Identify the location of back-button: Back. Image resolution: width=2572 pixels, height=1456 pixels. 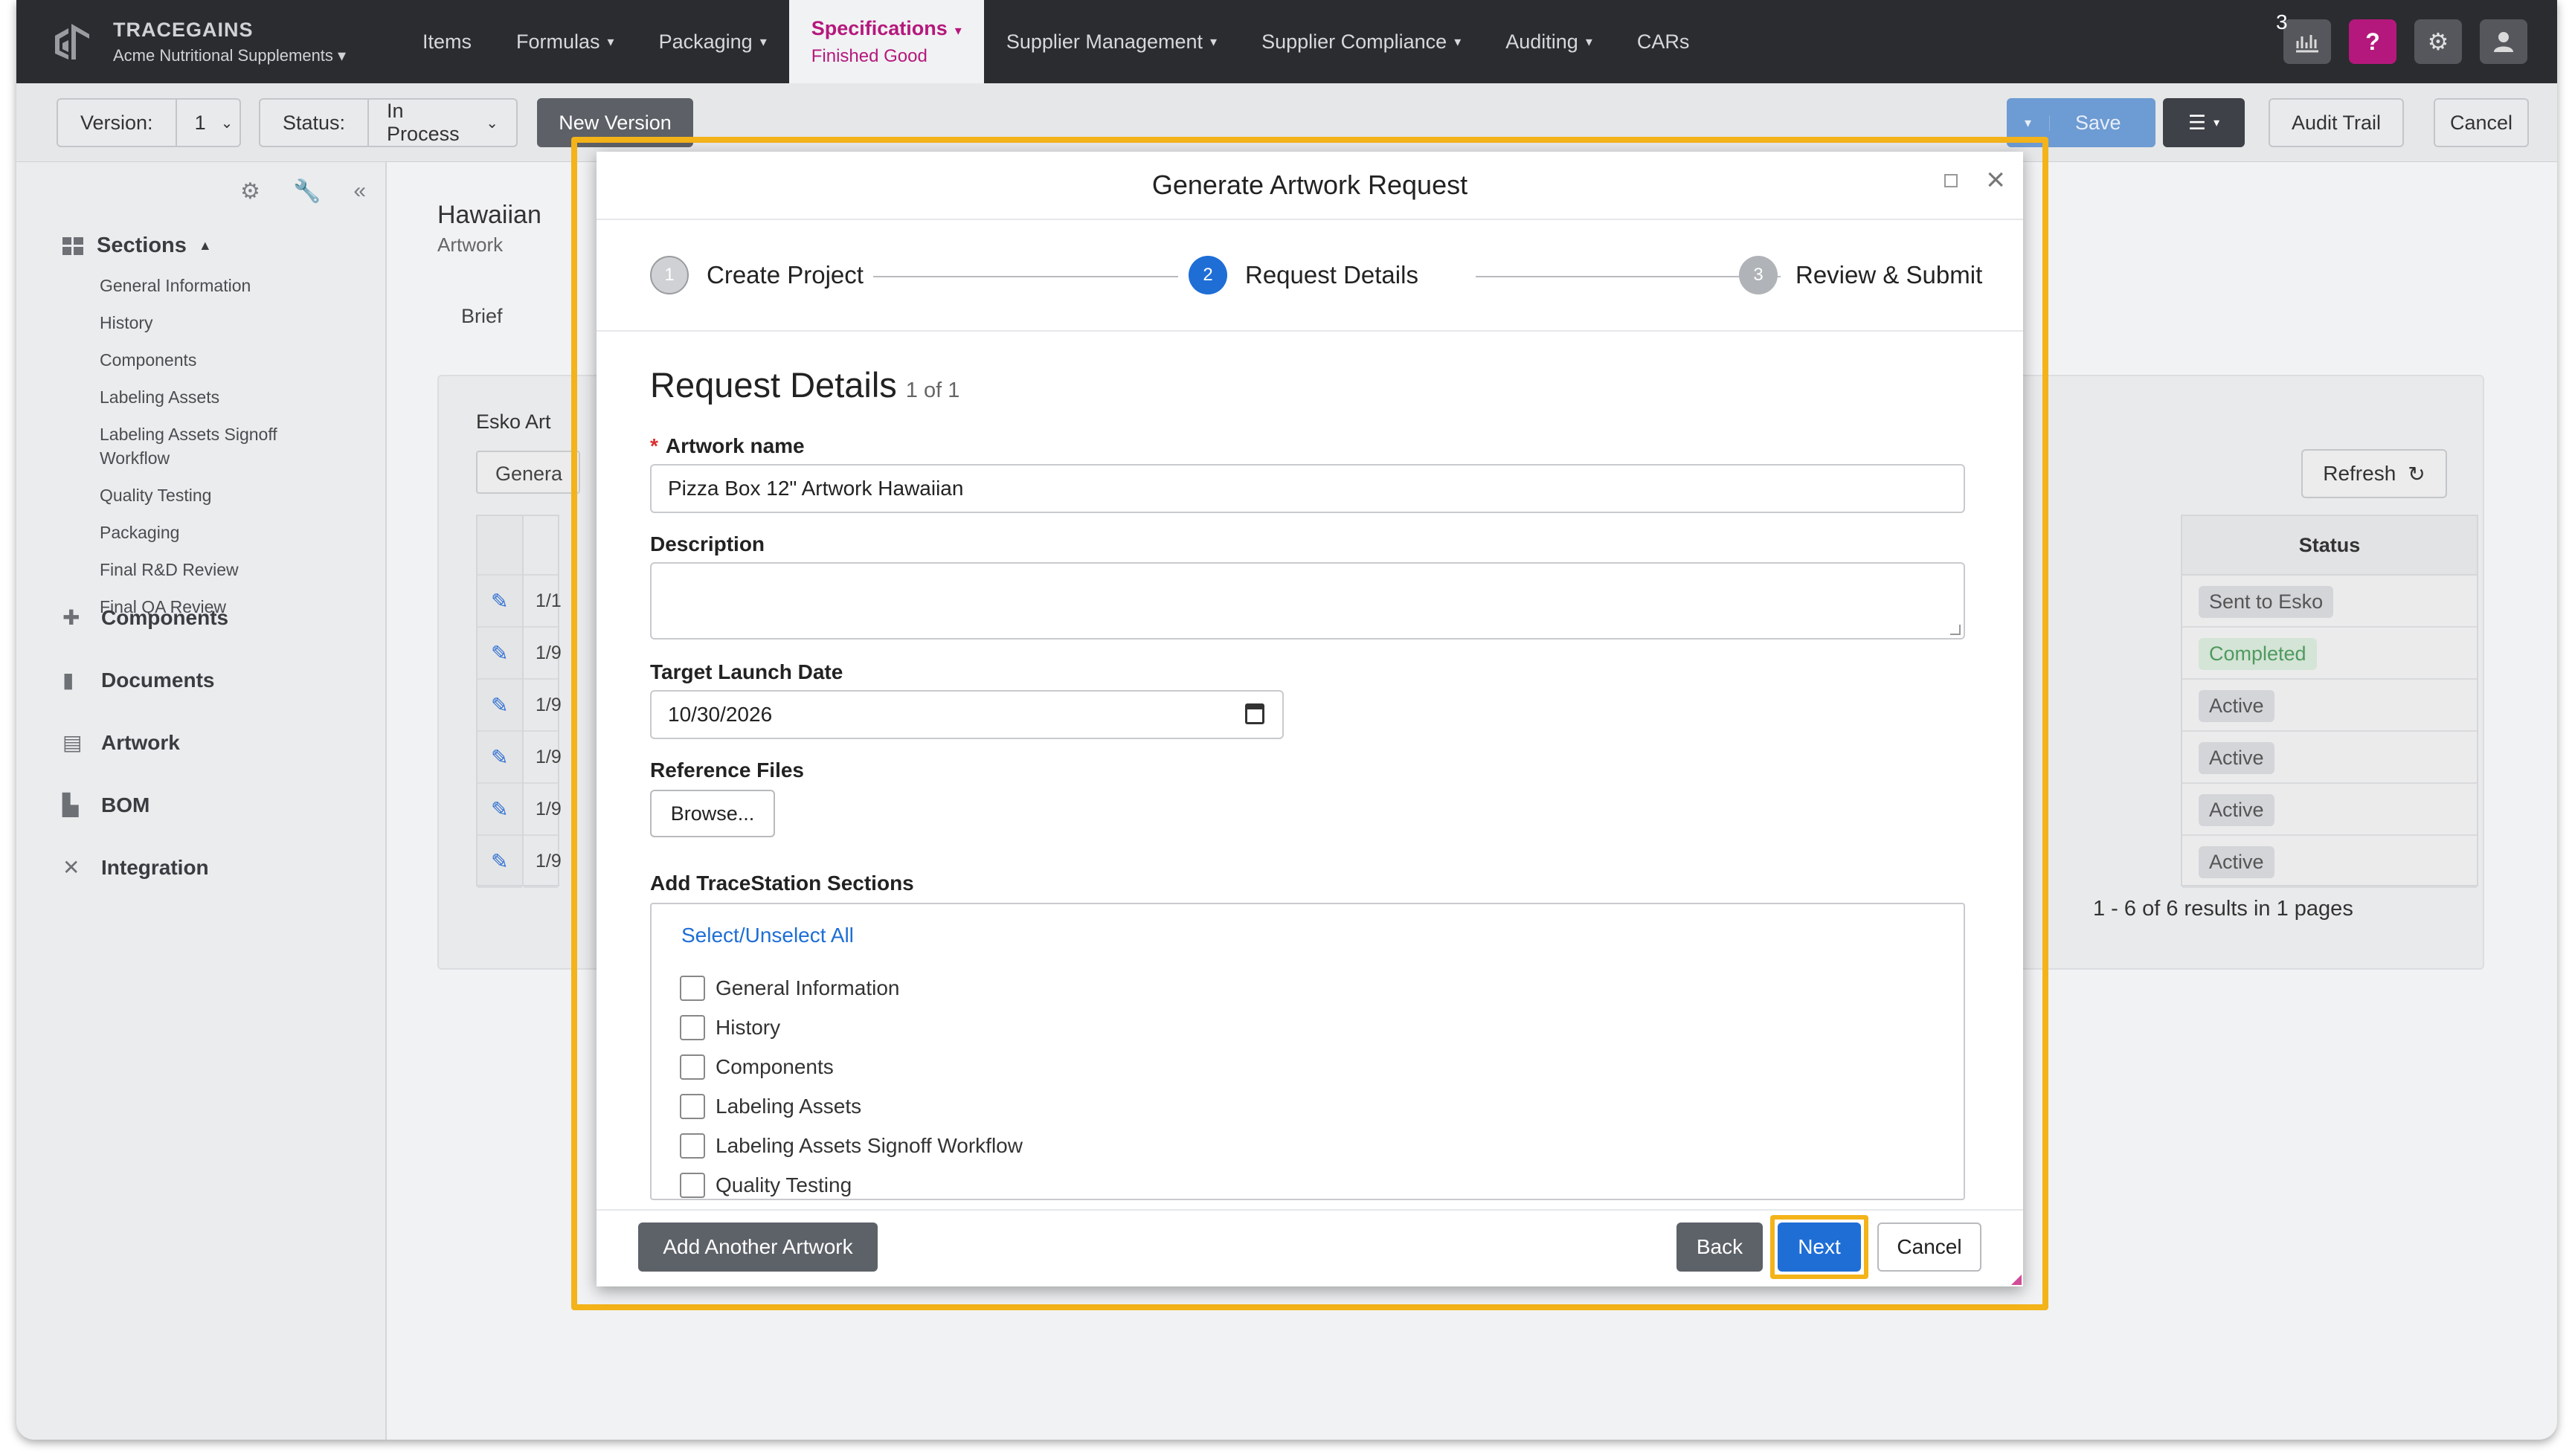
(1719, 1247).